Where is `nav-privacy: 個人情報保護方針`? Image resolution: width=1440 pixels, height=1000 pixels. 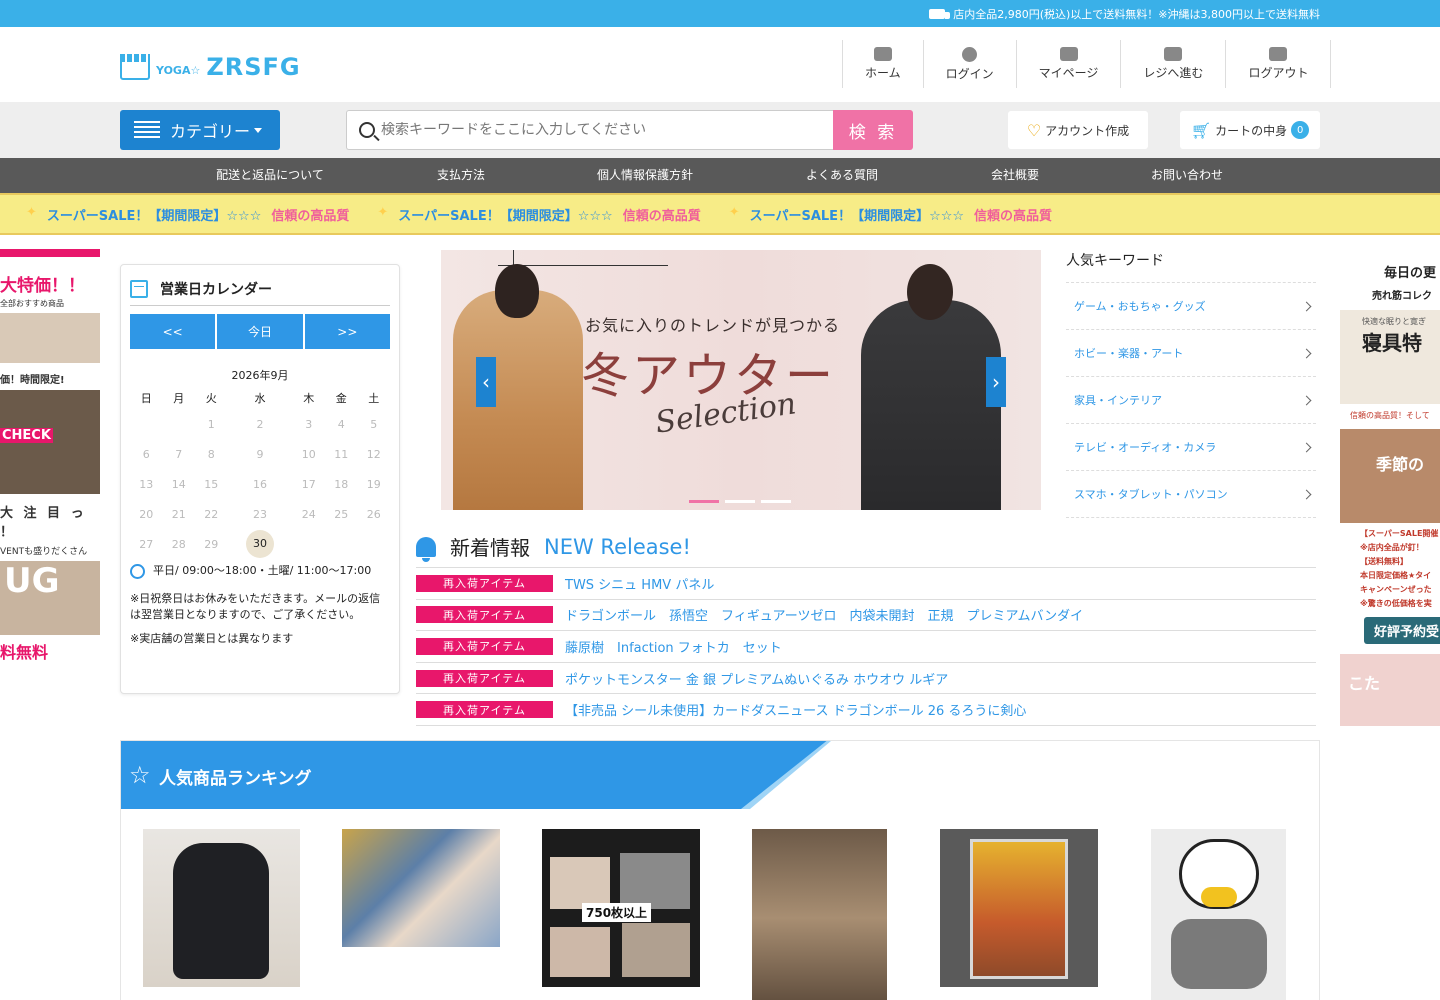 nav-privacy: 個人情報保護方針 is located at coordinates (645, 175).